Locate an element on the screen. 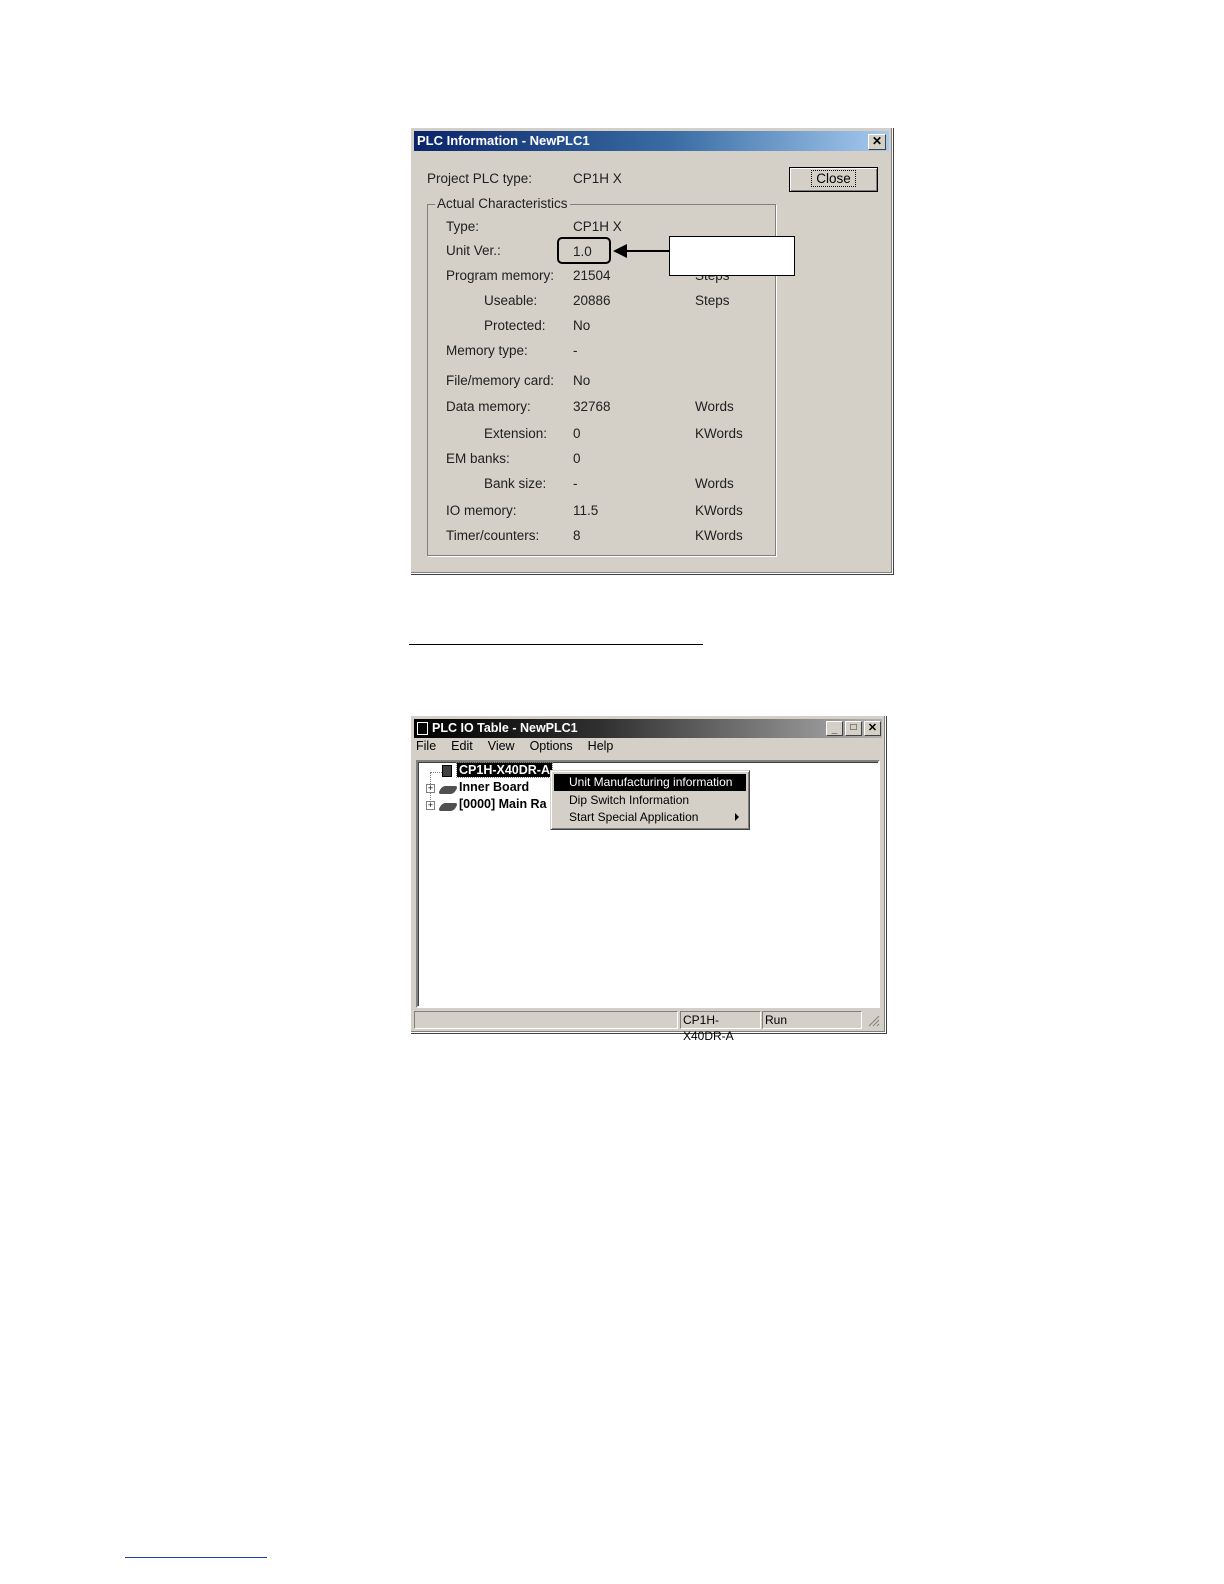 This screenshot has height=1584, width=1224. bank-size-label: Bank size: is located at coordinates (515, 483).